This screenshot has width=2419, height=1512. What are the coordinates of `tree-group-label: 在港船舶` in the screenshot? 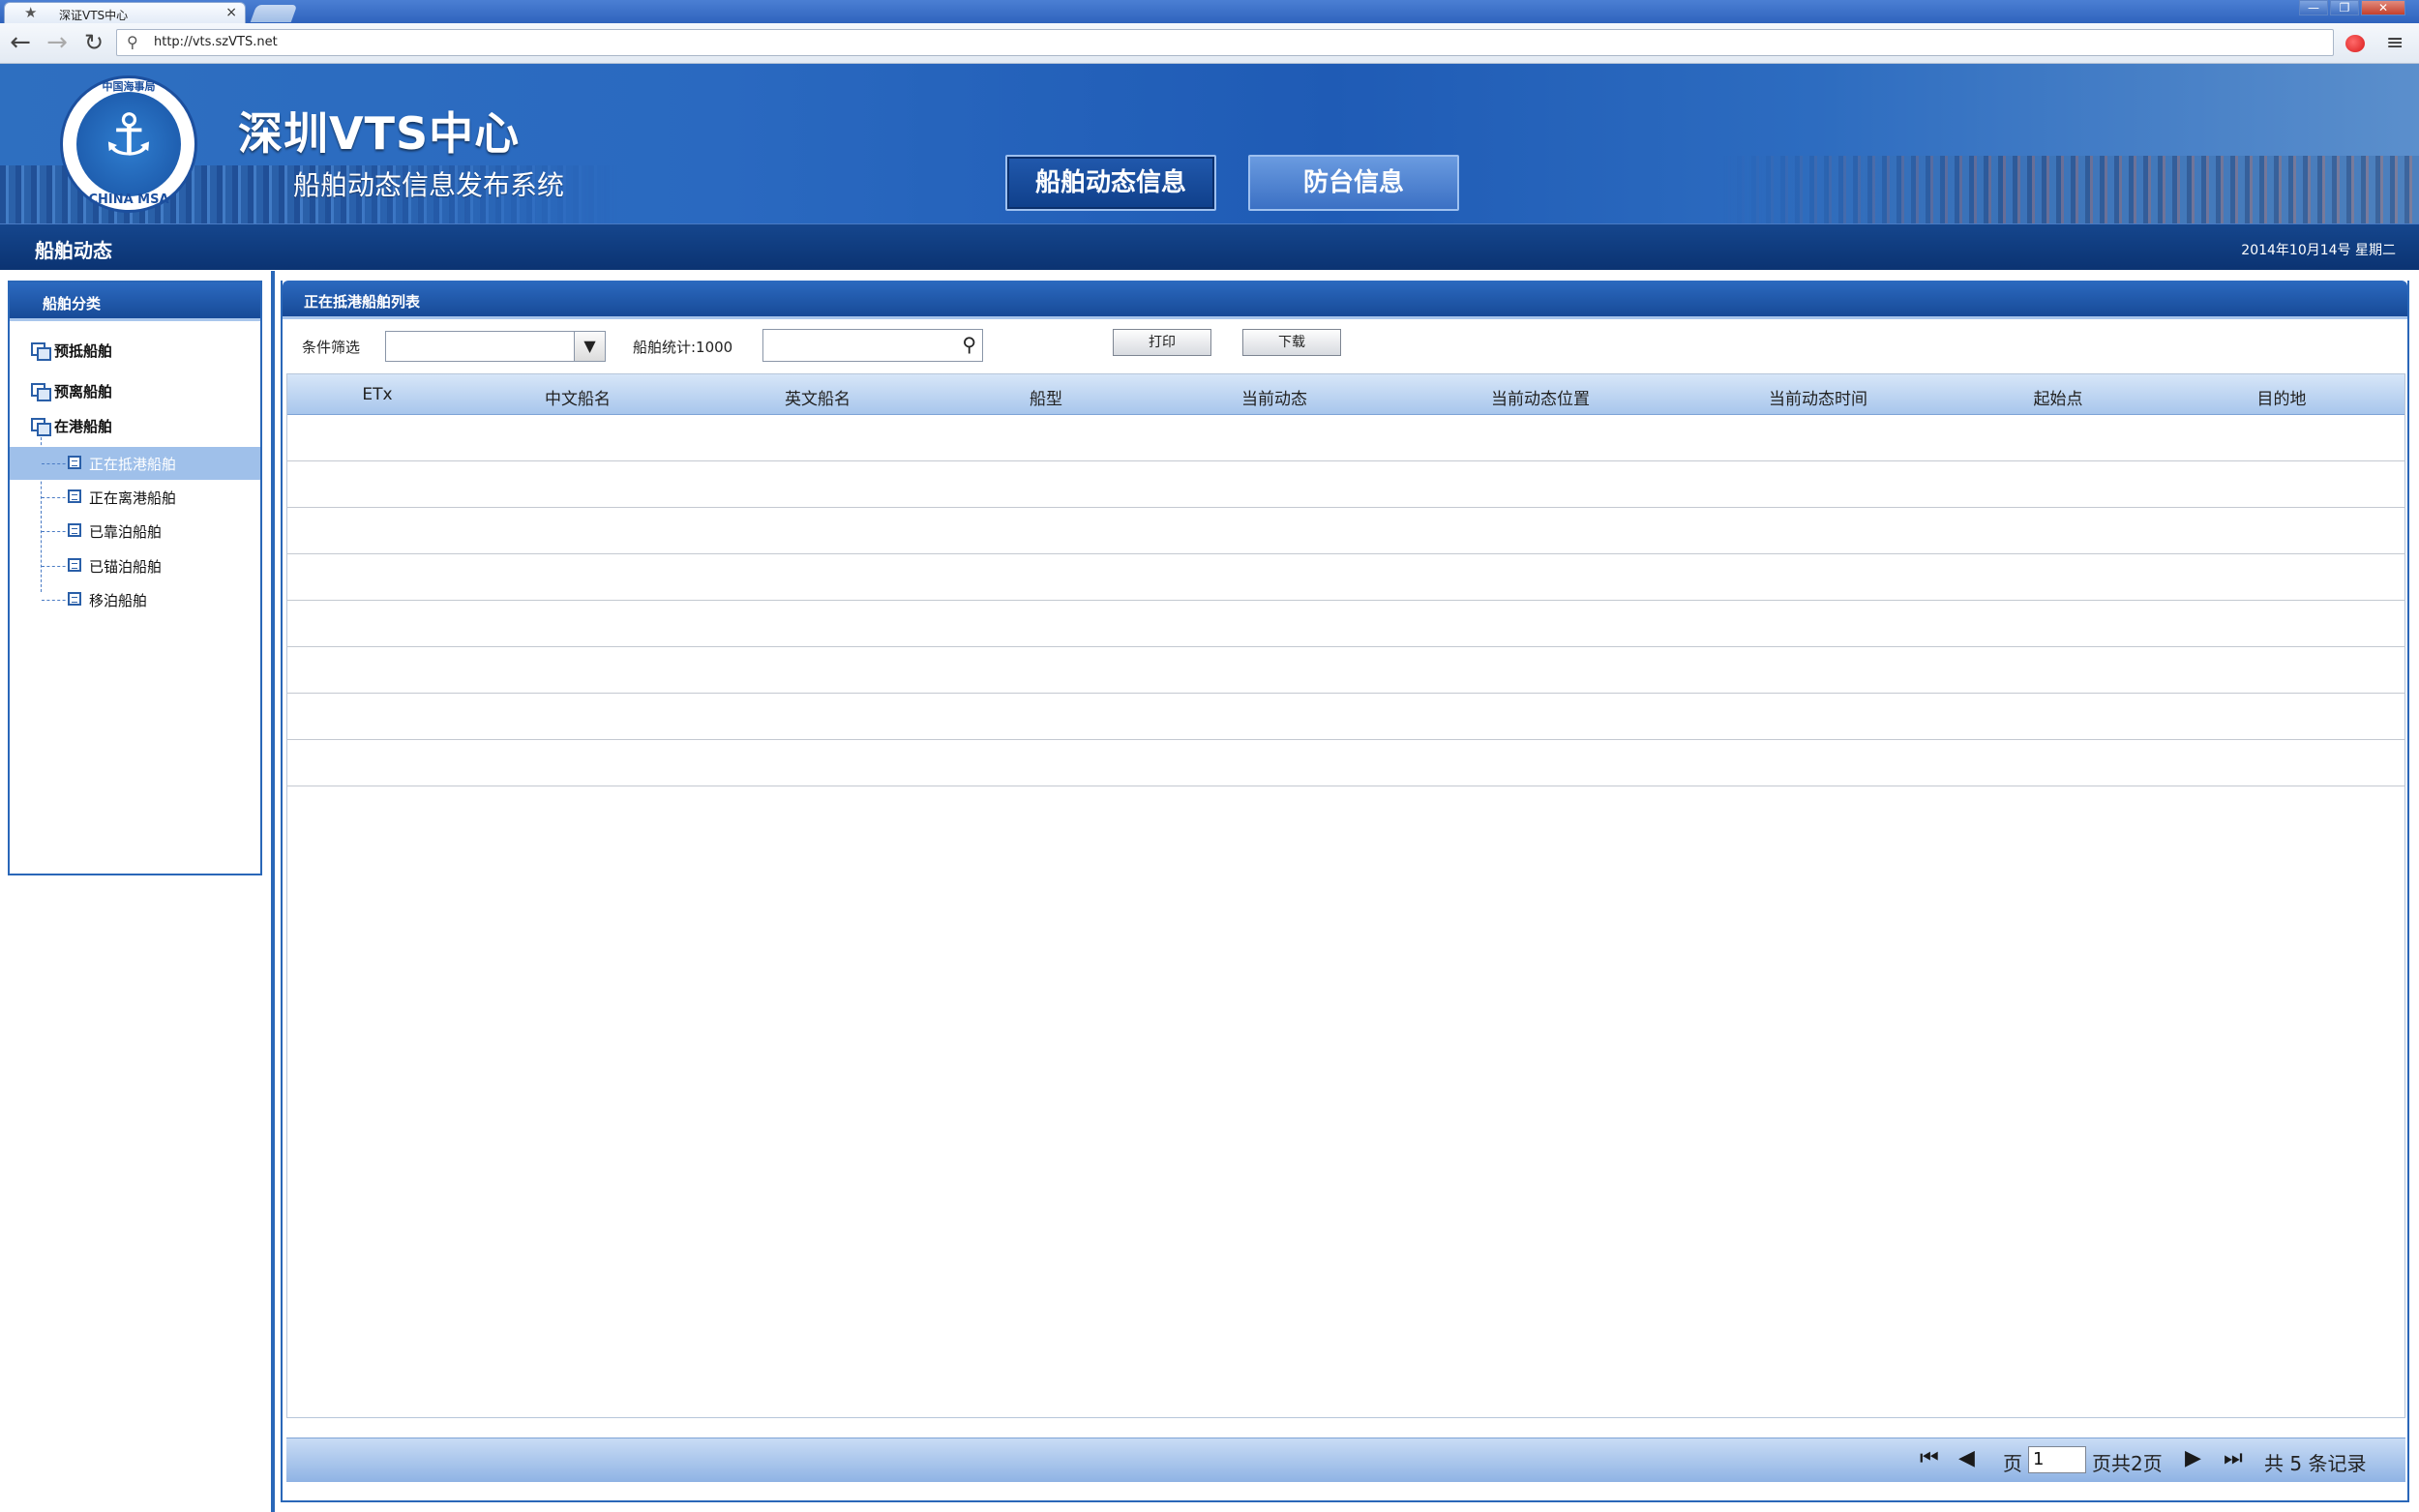 It's located at (84, 427).